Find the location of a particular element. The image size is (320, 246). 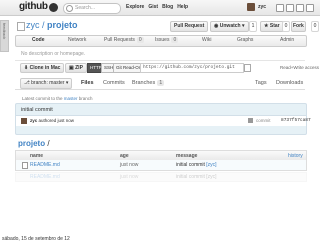

github-logo: github is located at coordinates (33, 6).